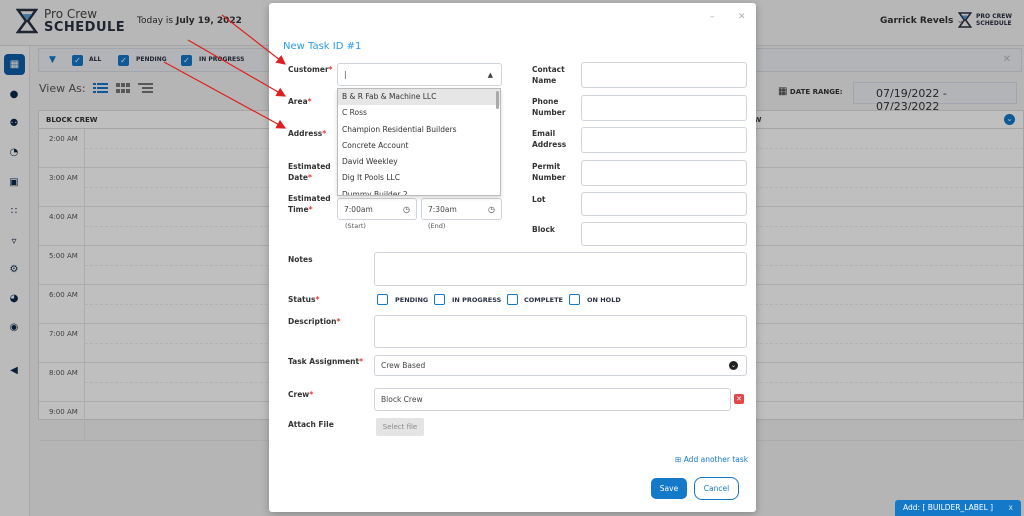  What do you see at coordinates (322, 46) in the screenshot?
I see `modal-title: New Task ID #1` at bounding box center [322, 46].